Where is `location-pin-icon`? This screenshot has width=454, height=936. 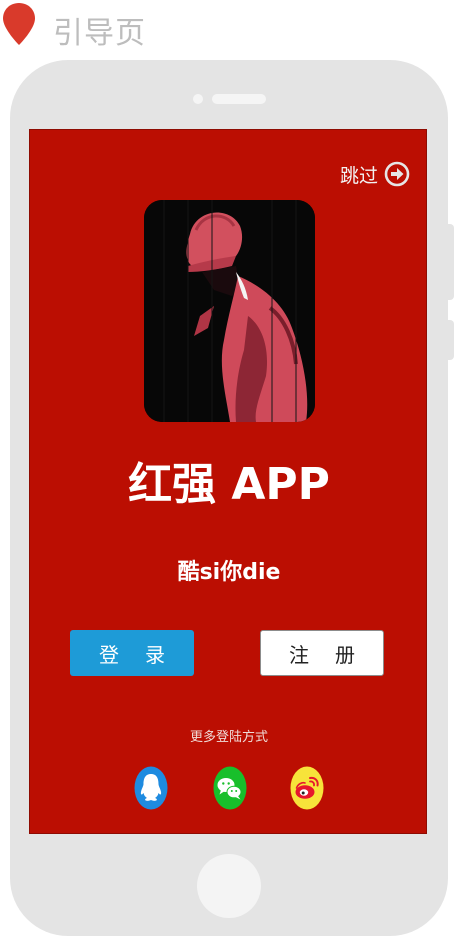
location-pin-icon is located at coordinates (19, 24).